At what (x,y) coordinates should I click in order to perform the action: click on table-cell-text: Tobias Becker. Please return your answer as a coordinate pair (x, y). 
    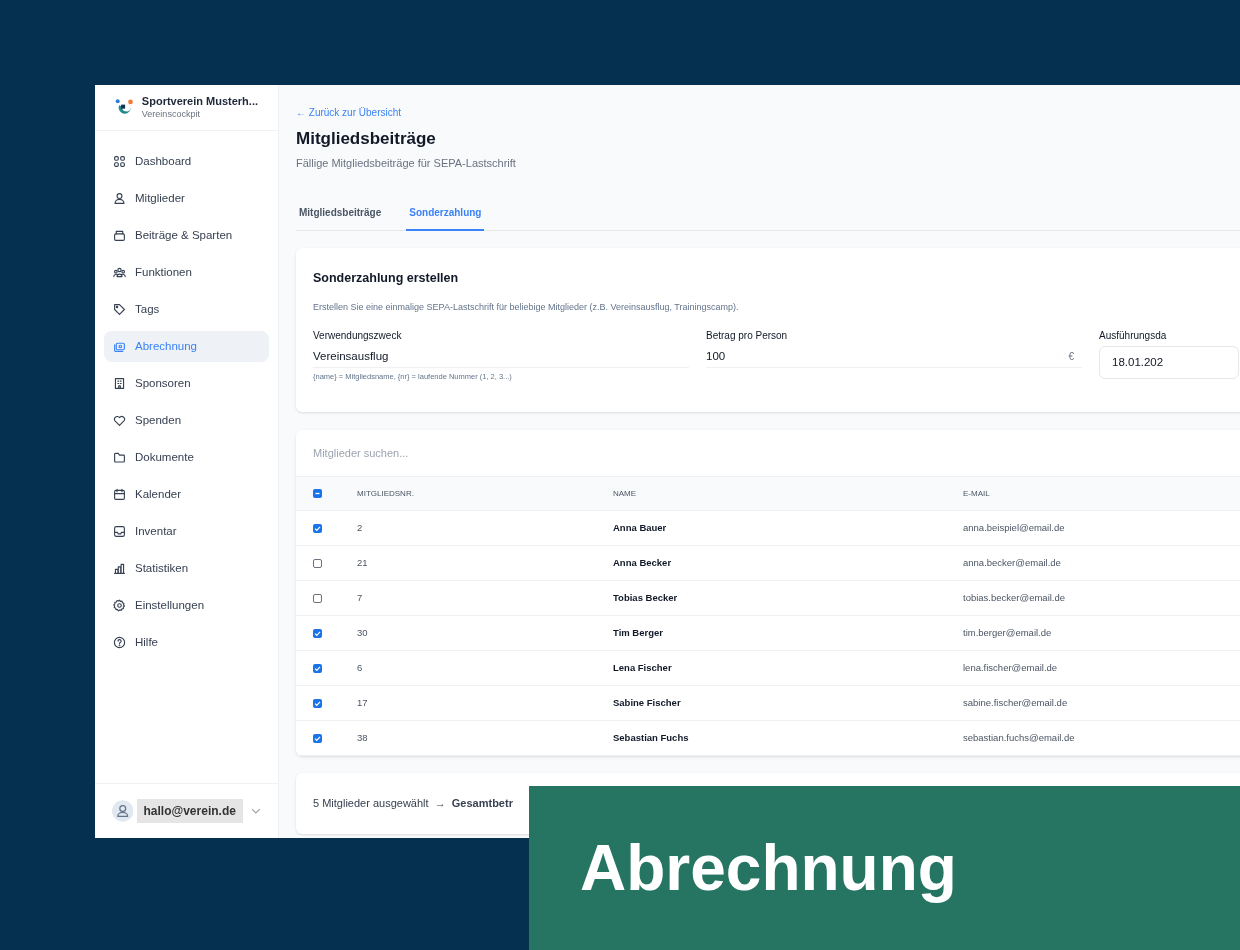
    Looking at the image, I should click on (646, 597).